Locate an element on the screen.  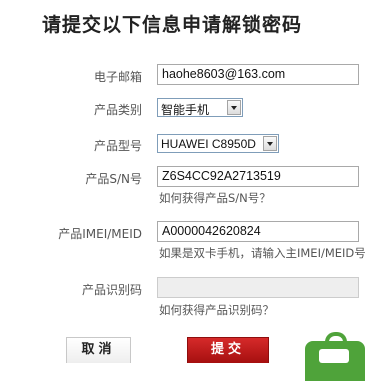
model-select: HUAWEI C8950D is located at coordinates (218, 143).